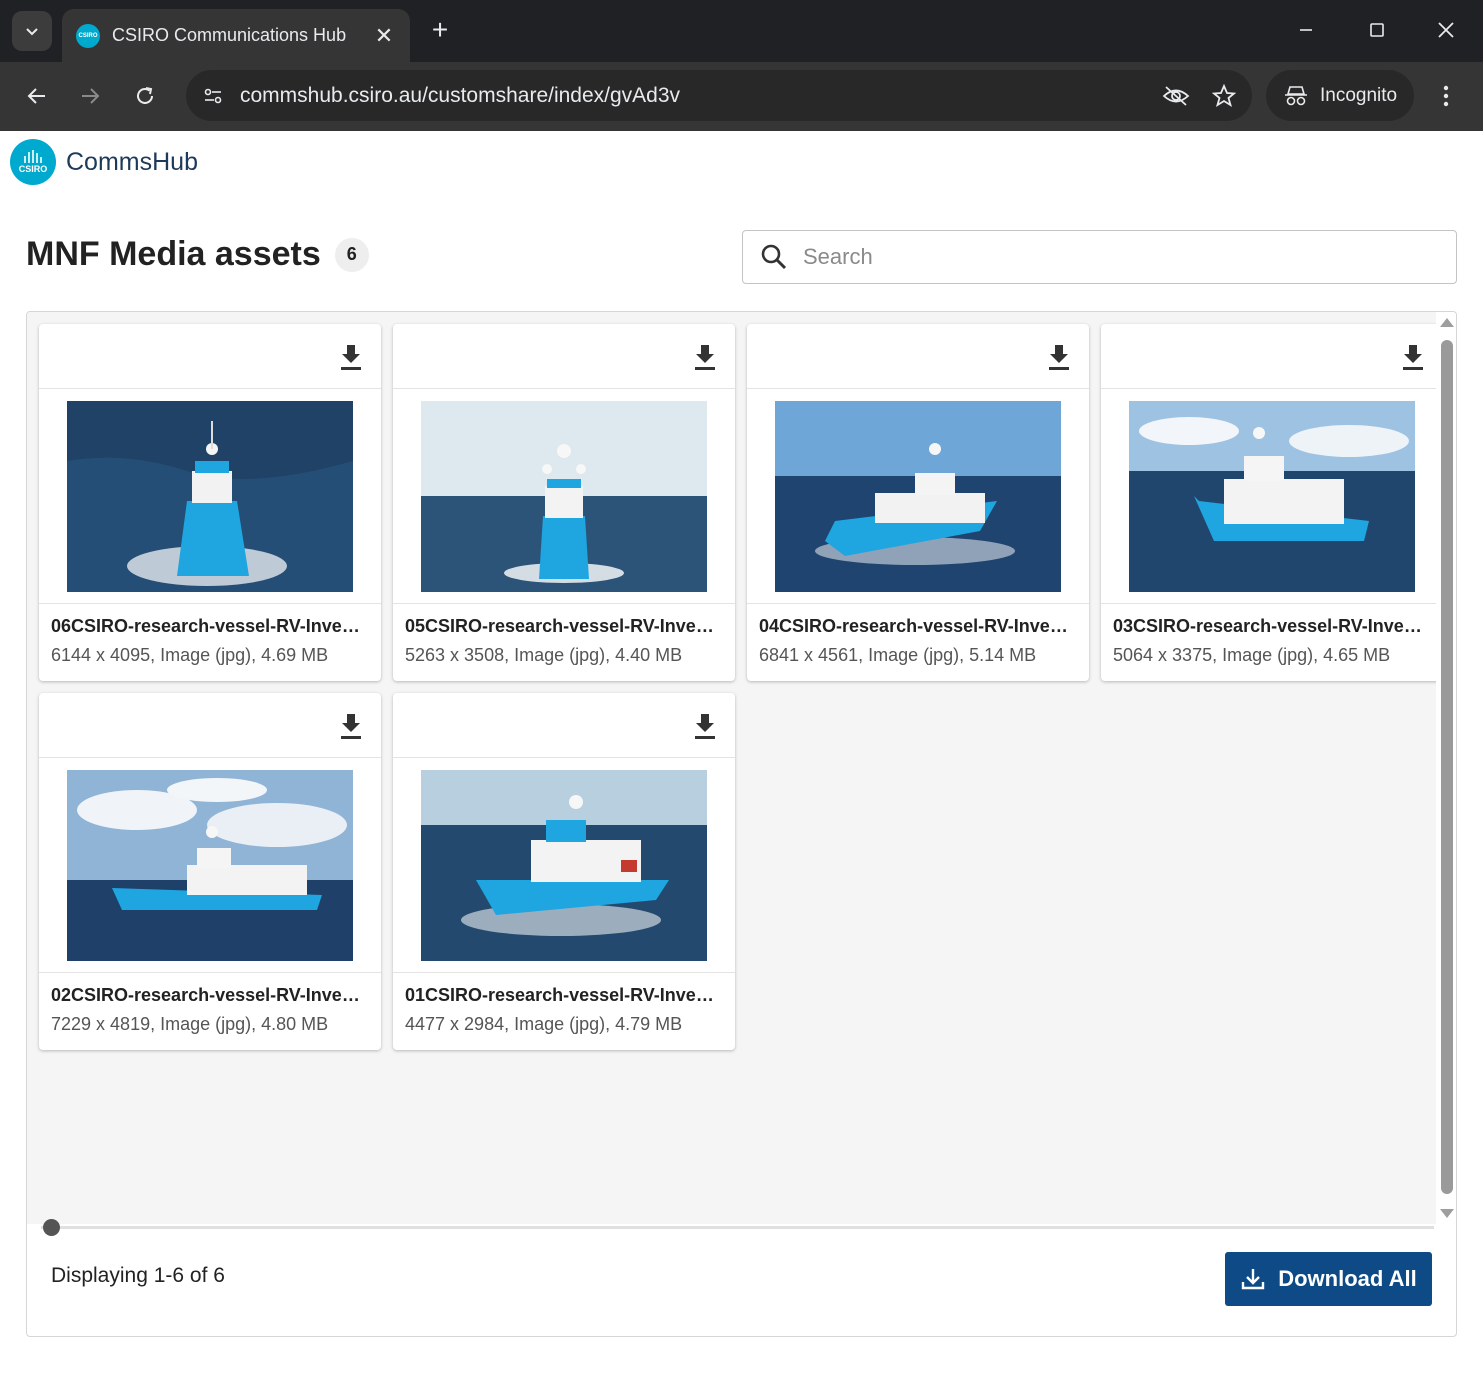 This screenshot has width=1483, height=1381. What do you see at coordinates (1447, 322) in the screenshot?
I see `scroll-up-arrow-icon` at bounding box center [1447, 322].